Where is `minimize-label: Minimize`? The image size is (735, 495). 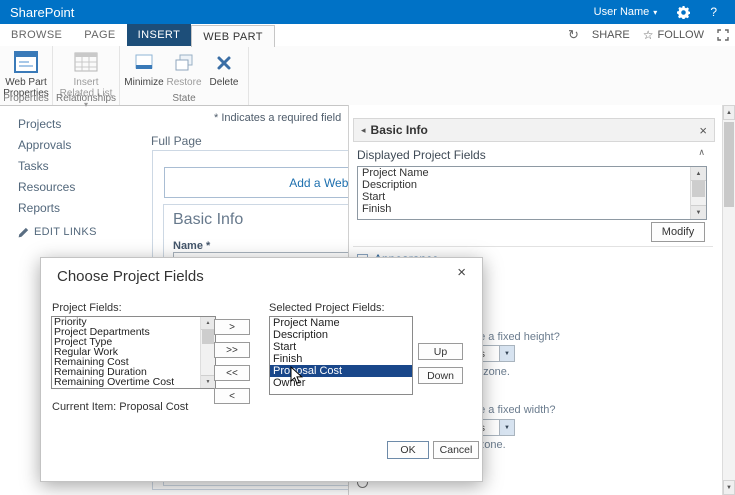
minimize-label: Minimize is located at coordinates (144, 82).